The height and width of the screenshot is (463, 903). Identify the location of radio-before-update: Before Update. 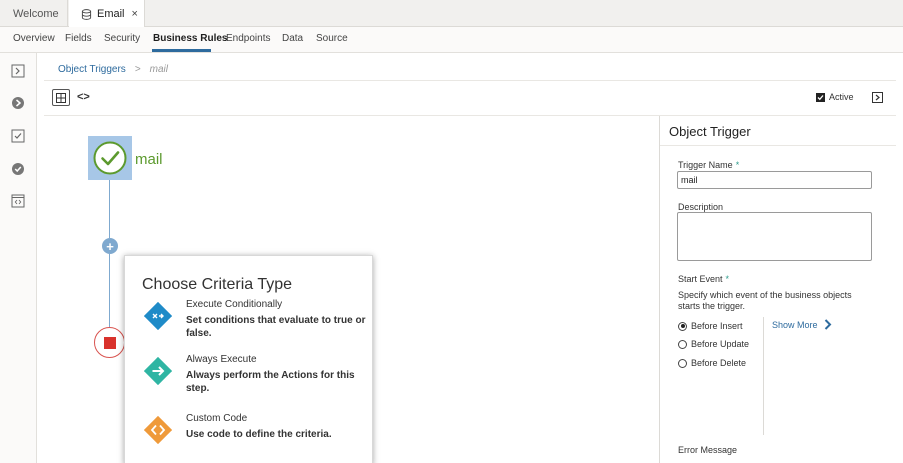
(713, 344).